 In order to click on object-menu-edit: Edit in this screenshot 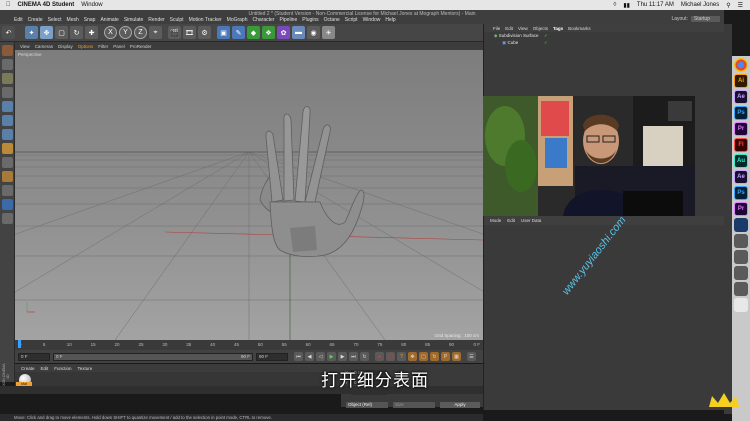, I will do `click(509, 28)`.